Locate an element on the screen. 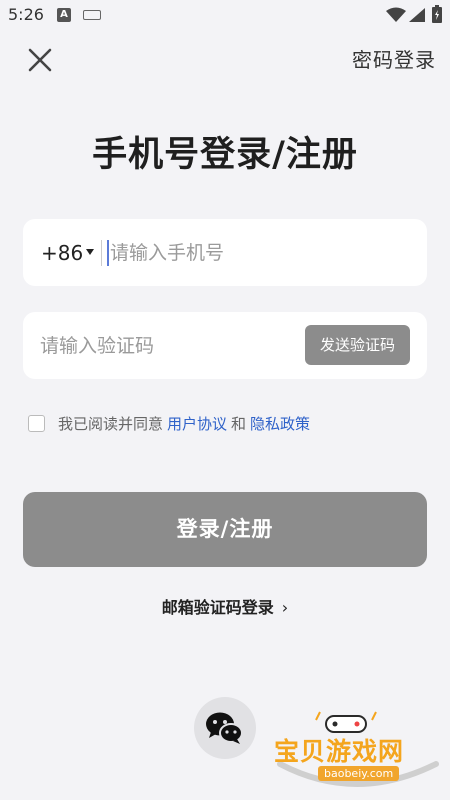 Image resolution: width=450 pixels, height=800 pixels. text-caret is located at coordinates (108, 253).